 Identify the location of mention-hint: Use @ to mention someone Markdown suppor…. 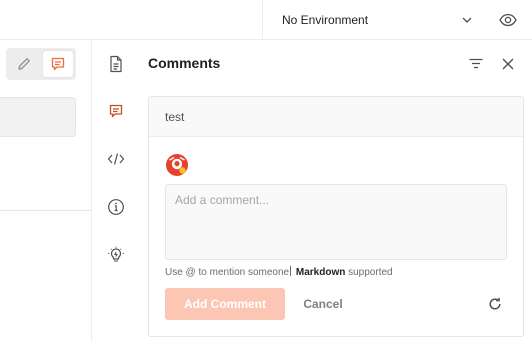
(279, 272).